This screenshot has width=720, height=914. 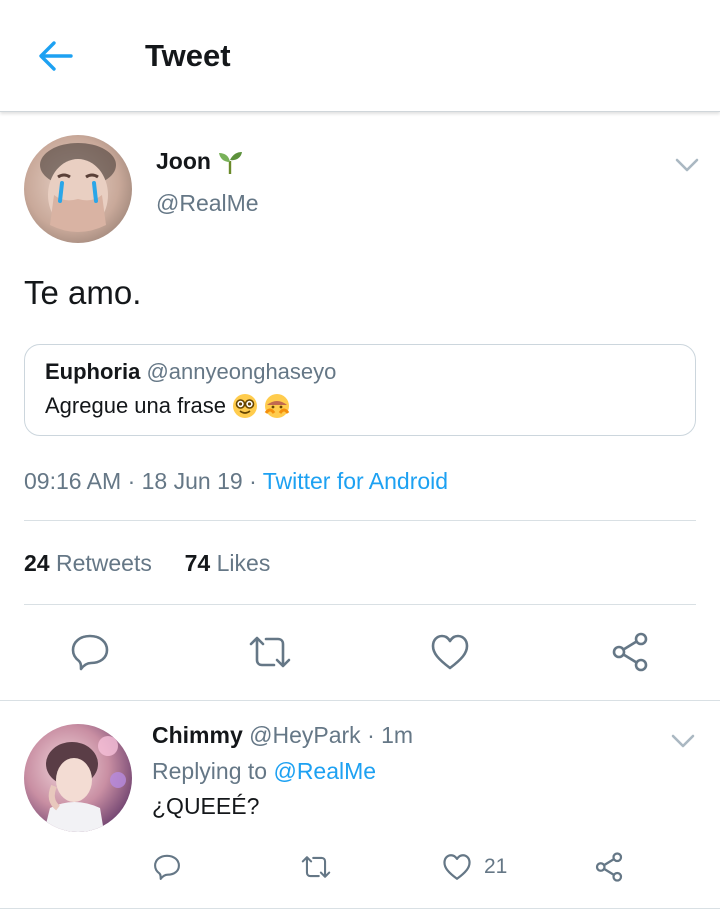 I want to click on reply-author-handle: @HeyPark, so click(x=305, y=735).